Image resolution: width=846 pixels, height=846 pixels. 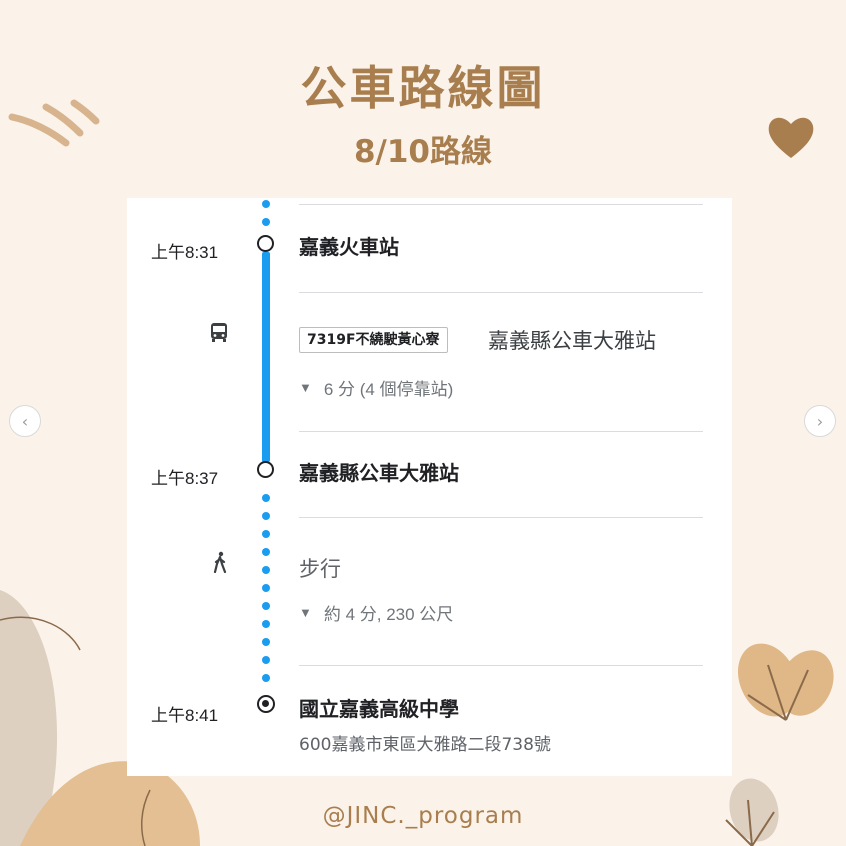 I want to click on origin-stop-name: 嘉義火車站, so click(x=349, y=245).